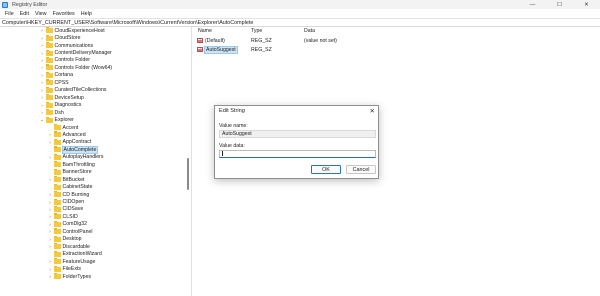 The image size is (600, 296). I want to click on tree-item: › ComDlg32, so click(67, 224).